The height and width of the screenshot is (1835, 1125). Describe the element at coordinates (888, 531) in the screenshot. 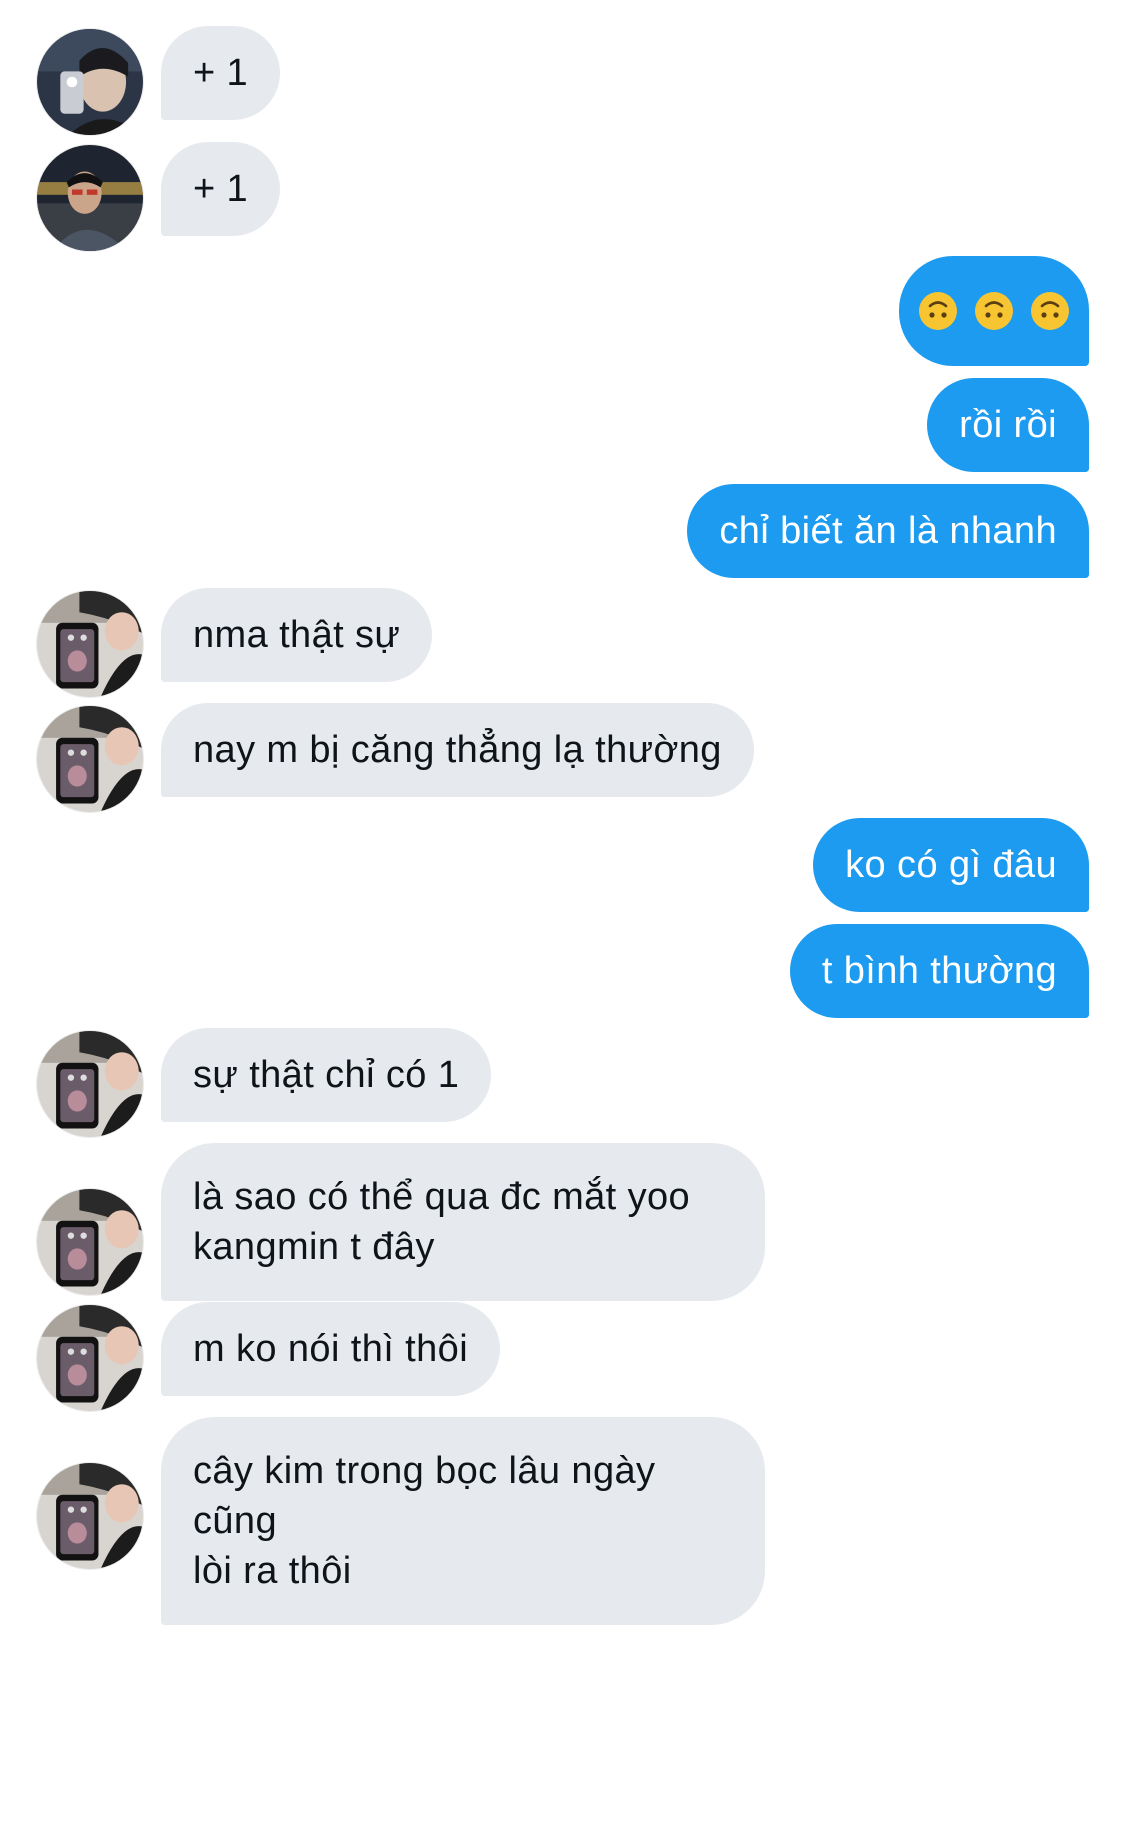

I see `message-bubble-outgoing: chỉ biết ăn là nhanh` at that location.